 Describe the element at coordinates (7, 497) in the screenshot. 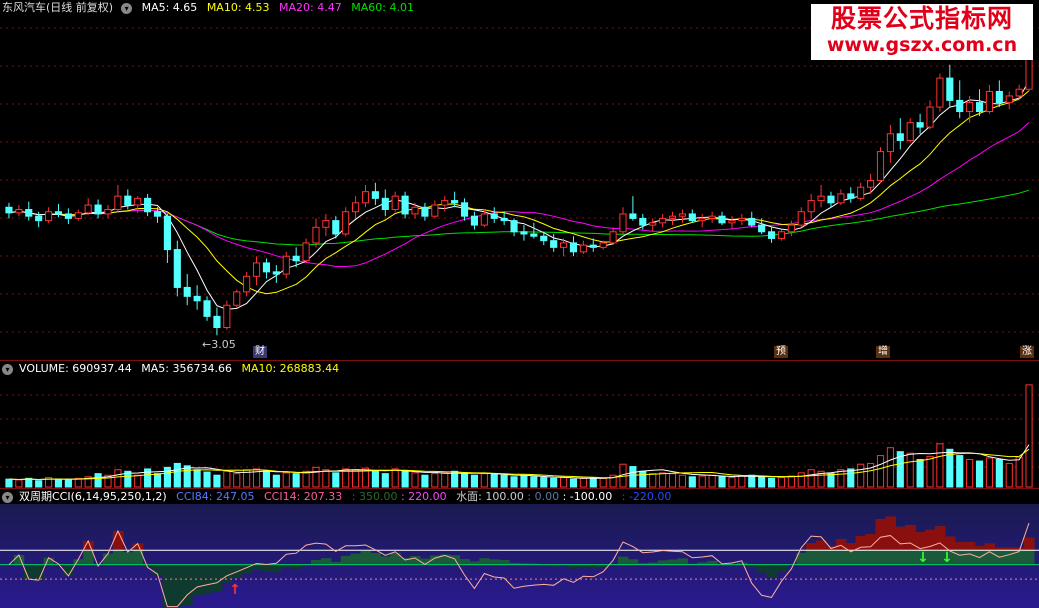

I see `cci-settings-toggle-icon: ▾` at that location.